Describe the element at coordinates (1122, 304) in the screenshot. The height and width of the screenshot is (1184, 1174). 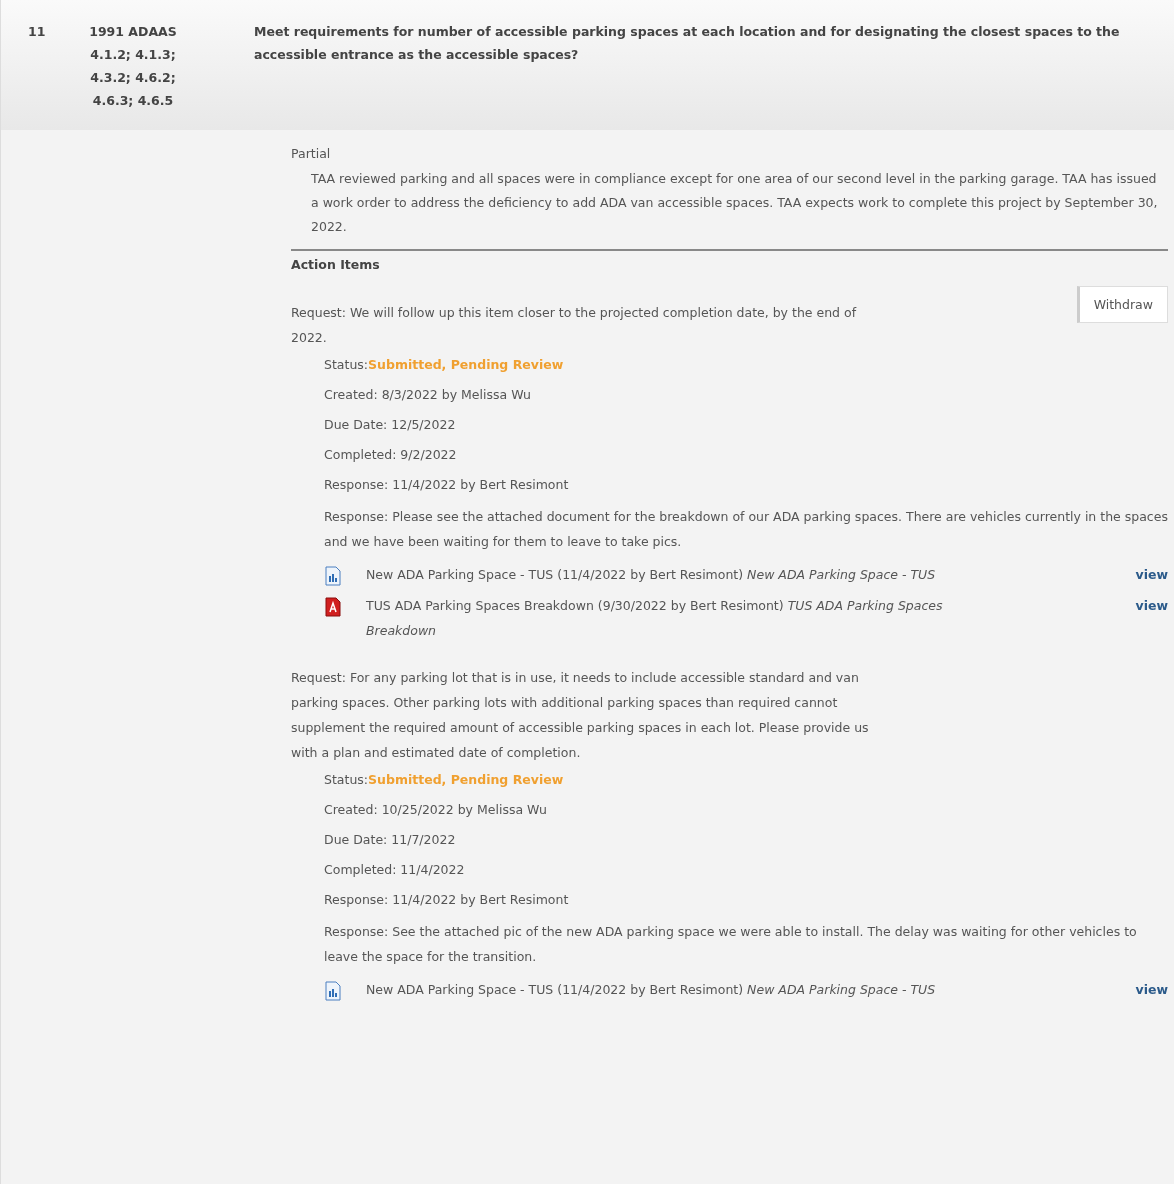
I see `withdraw-button: Withdraw` at that location.